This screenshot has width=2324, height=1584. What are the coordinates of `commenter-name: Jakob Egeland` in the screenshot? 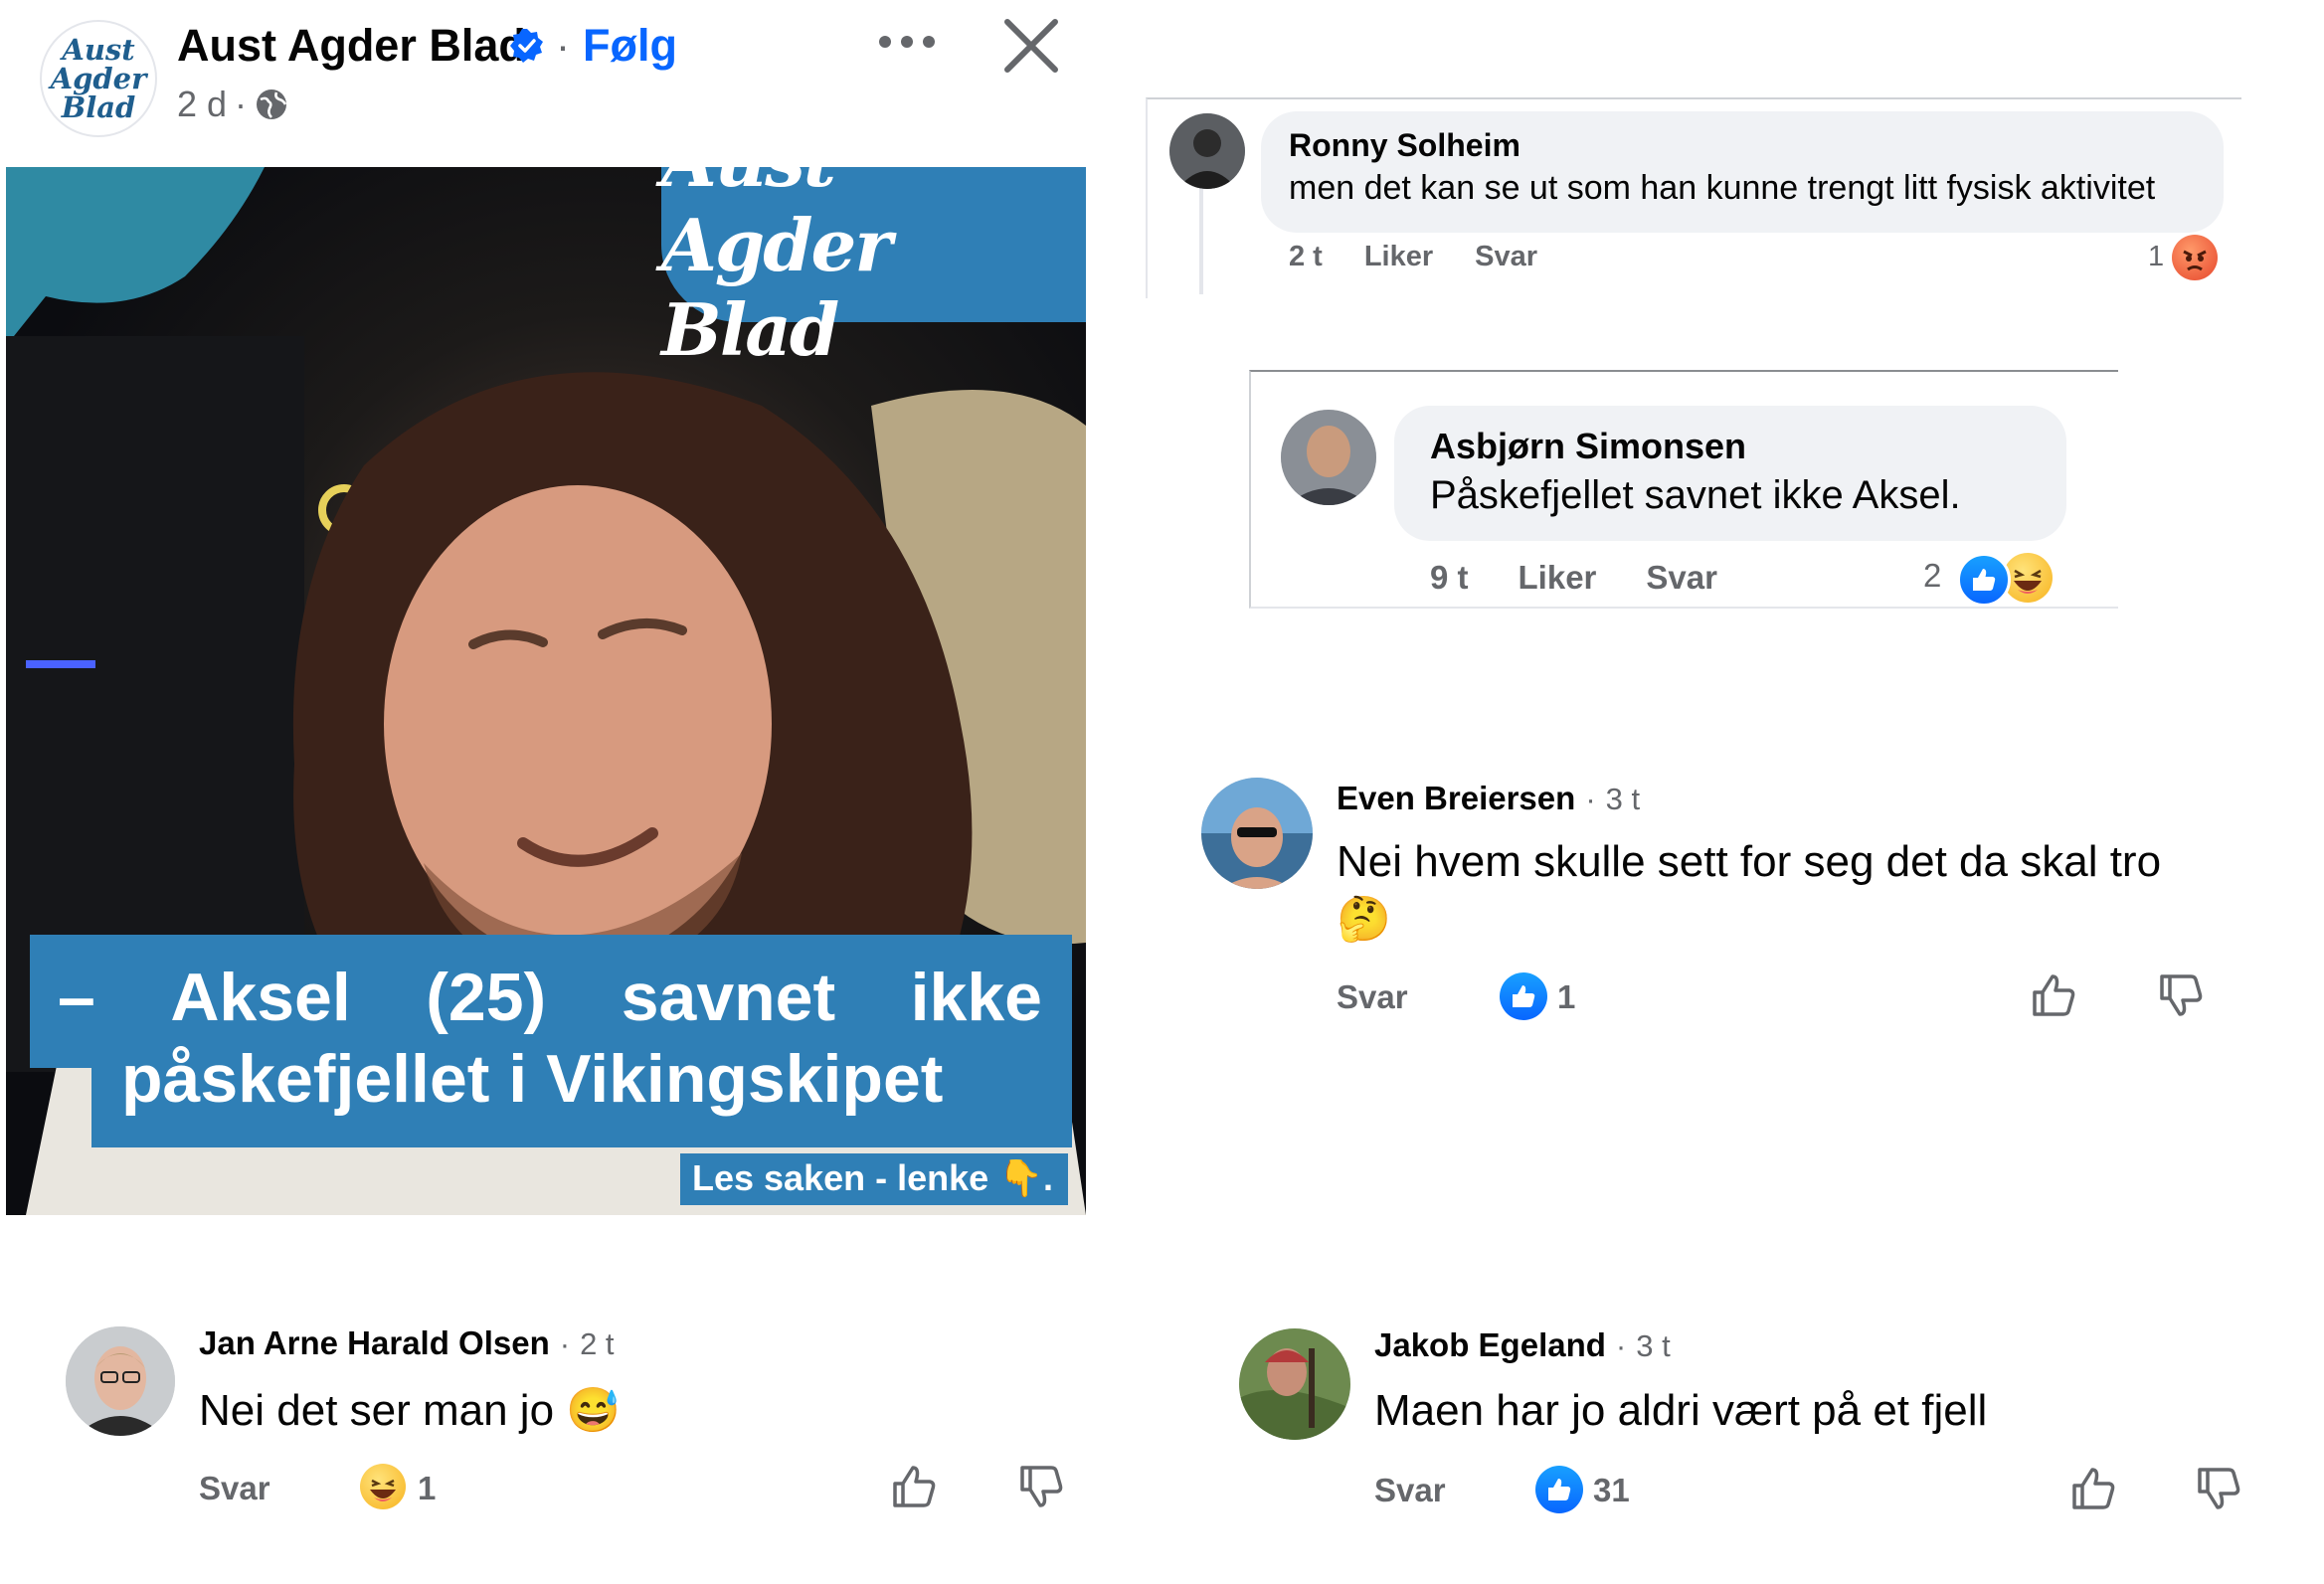 It's located at (1490, 1345).